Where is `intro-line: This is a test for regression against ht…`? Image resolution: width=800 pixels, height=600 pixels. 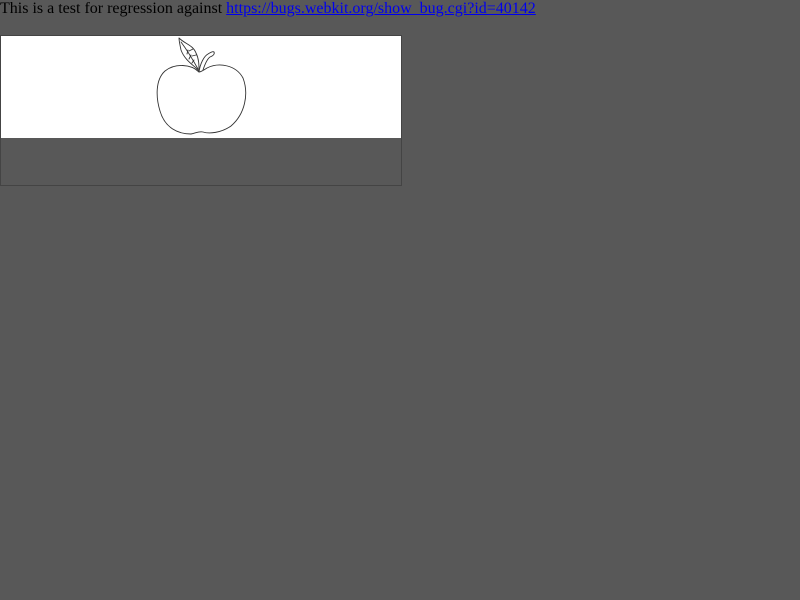 intro-line: This is a test for regression against ht… is located at coordinates (268, 9).